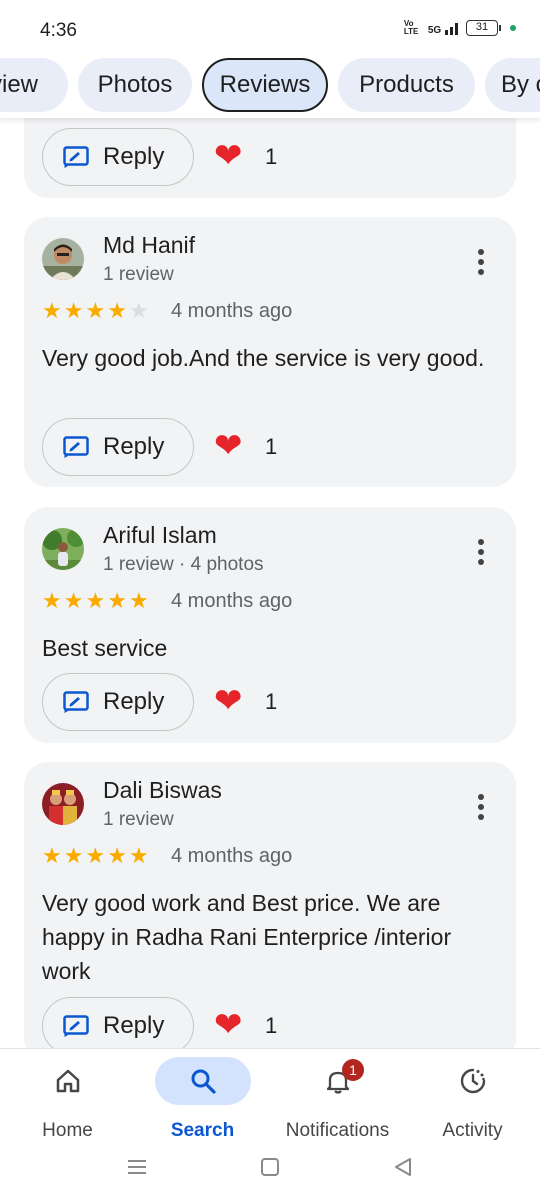 The width and height of the screenshot is (540, 1200). I want to click on home-icon, so click(67, 1081).